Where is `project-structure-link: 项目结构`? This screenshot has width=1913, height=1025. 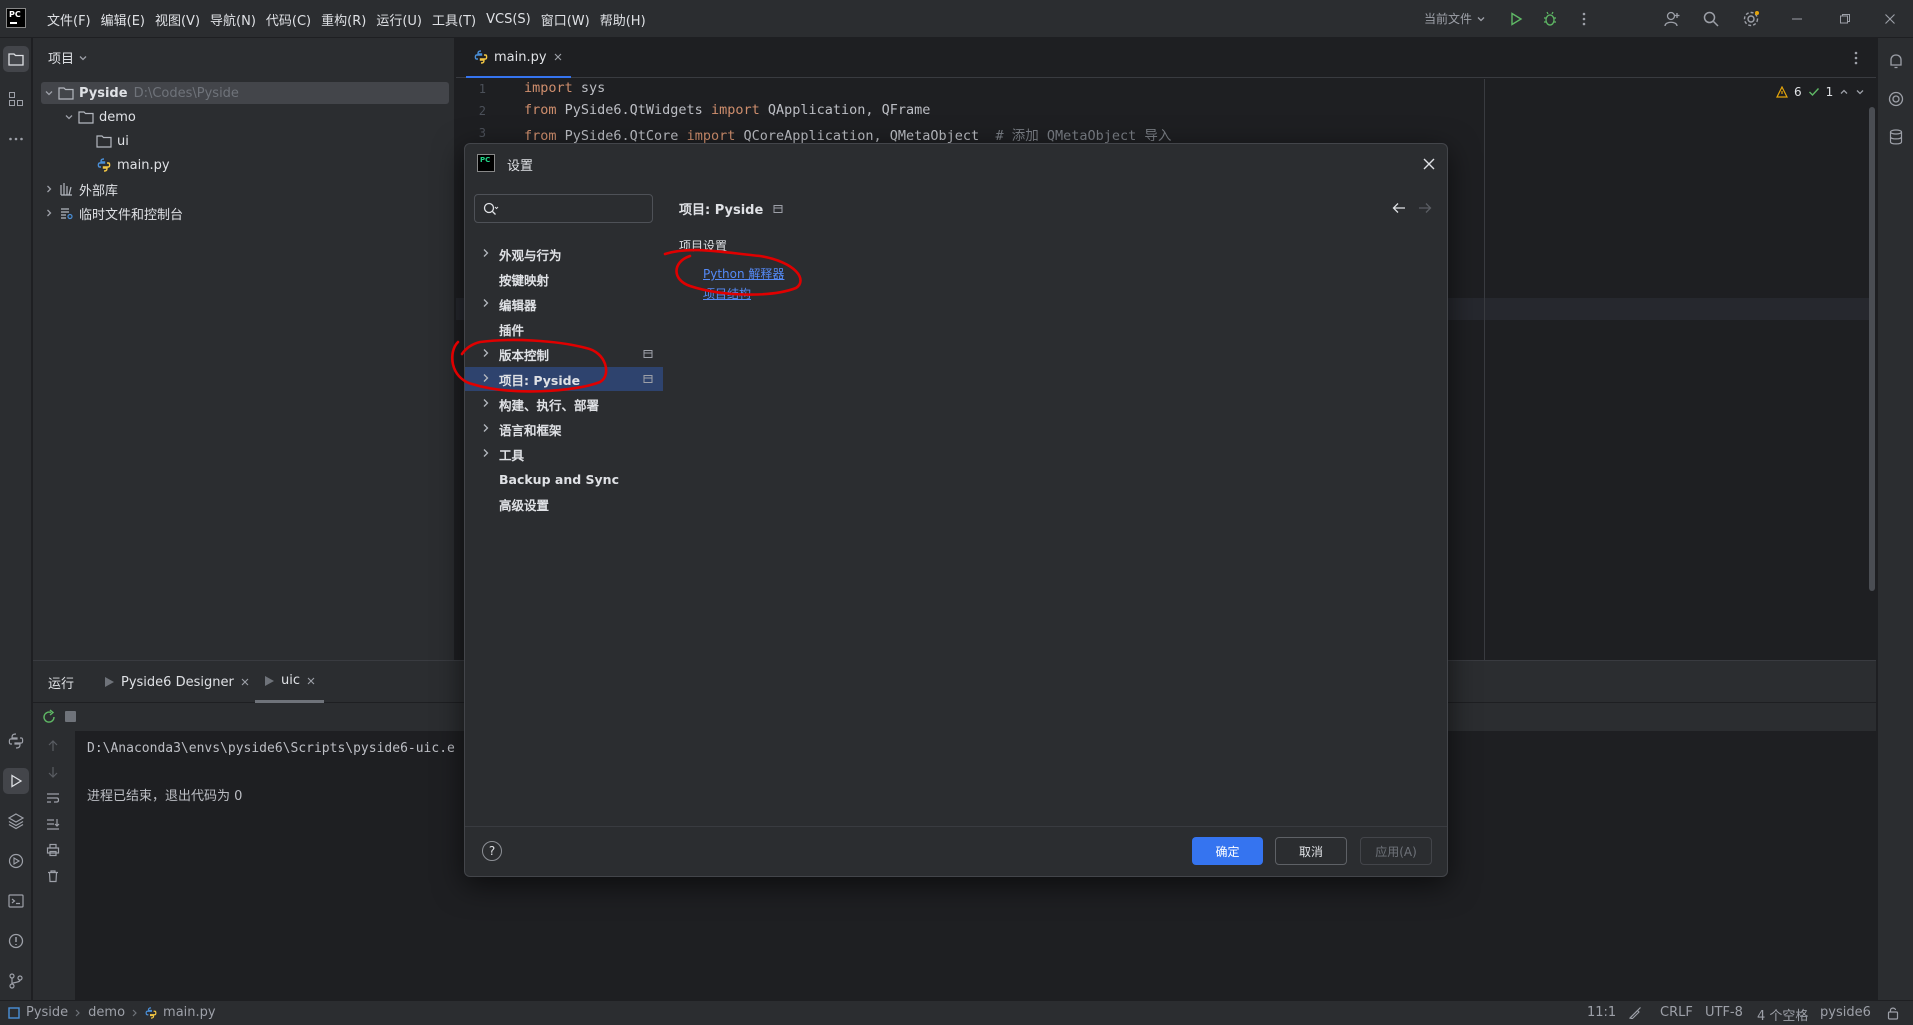
project-structure-link: 项目结构 is located at coordinates (727, 293).